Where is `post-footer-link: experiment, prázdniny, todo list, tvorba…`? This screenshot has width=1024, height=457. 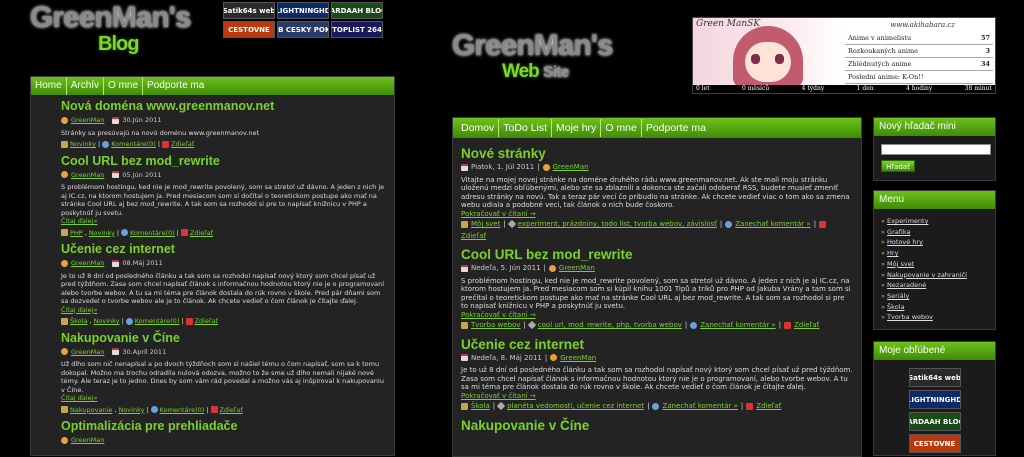
post-footer-link: experiment, prázdniny, todo list, tvorba… is located at coordinates (617, 224).